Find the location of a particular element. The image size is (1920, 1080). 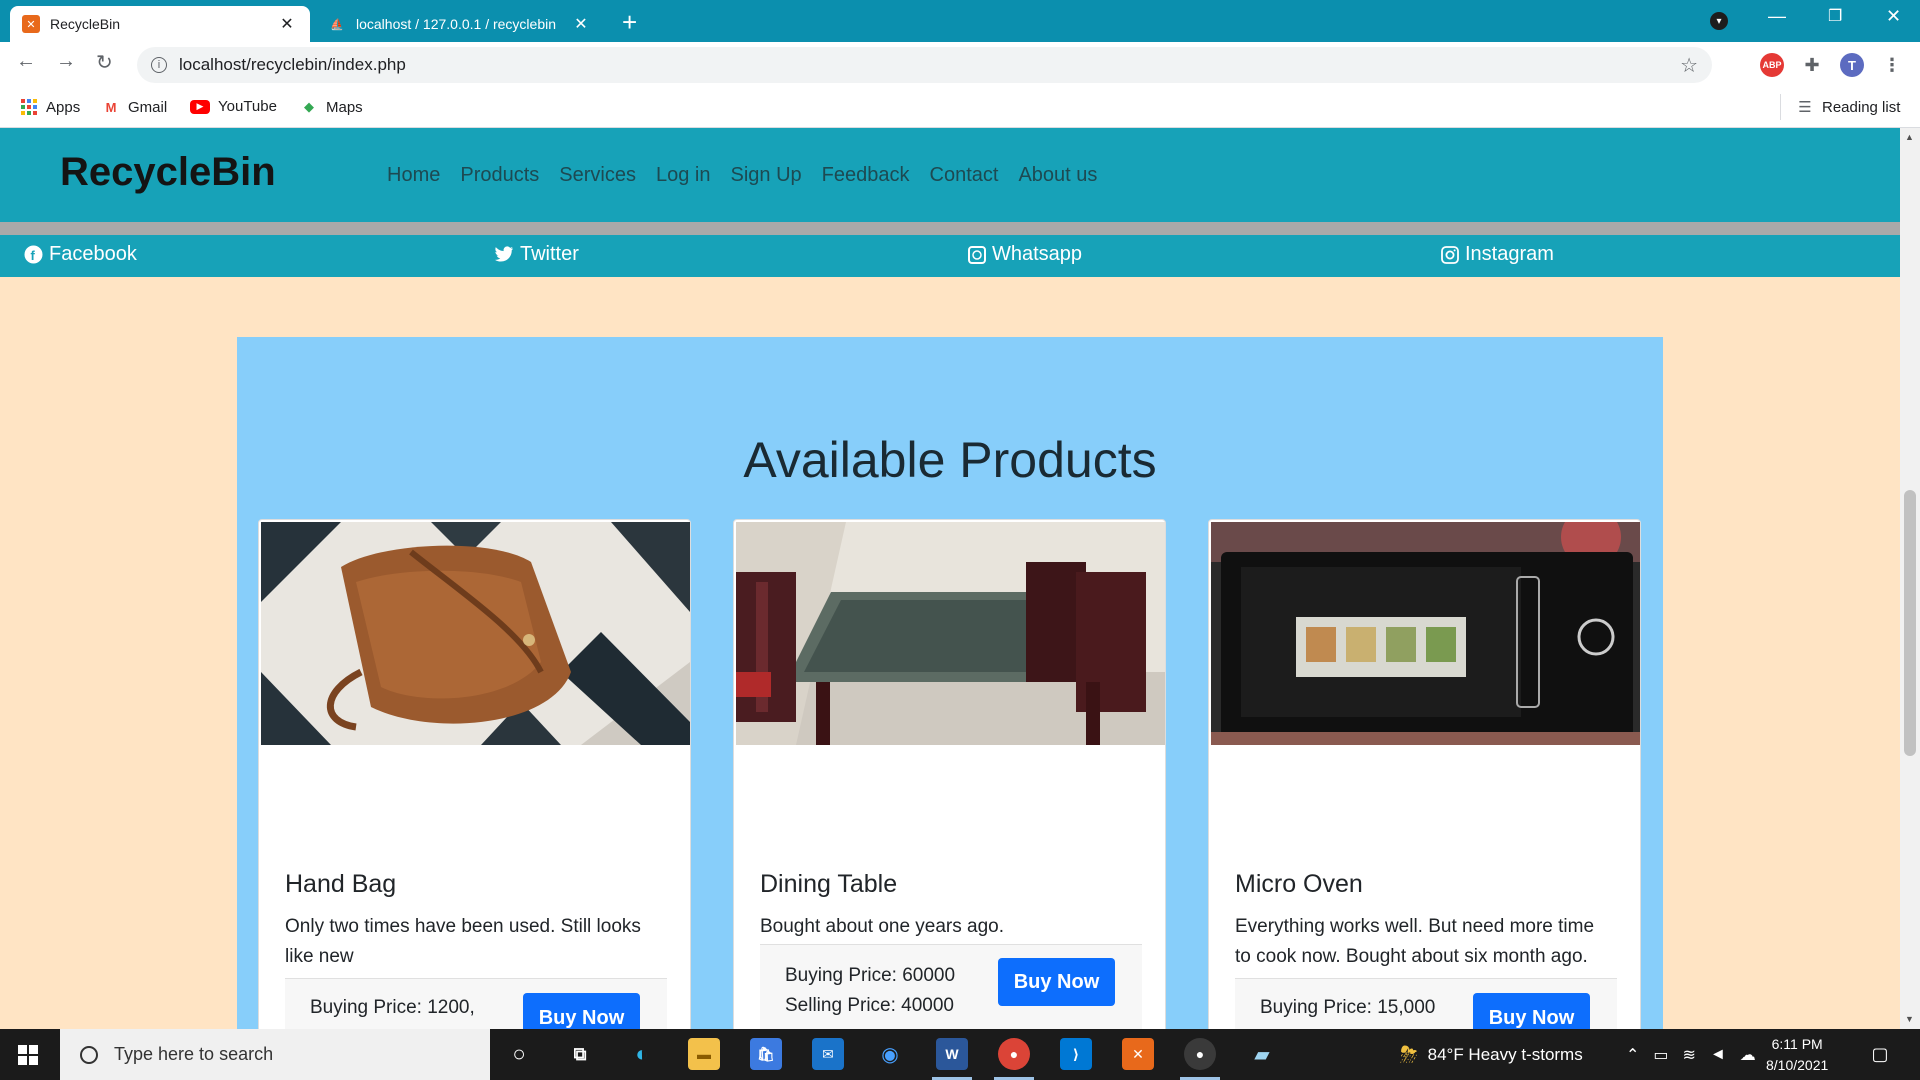

social-bar: f Facebook Twitter Whatsapp Instagram is located at coordinates (950, 256).